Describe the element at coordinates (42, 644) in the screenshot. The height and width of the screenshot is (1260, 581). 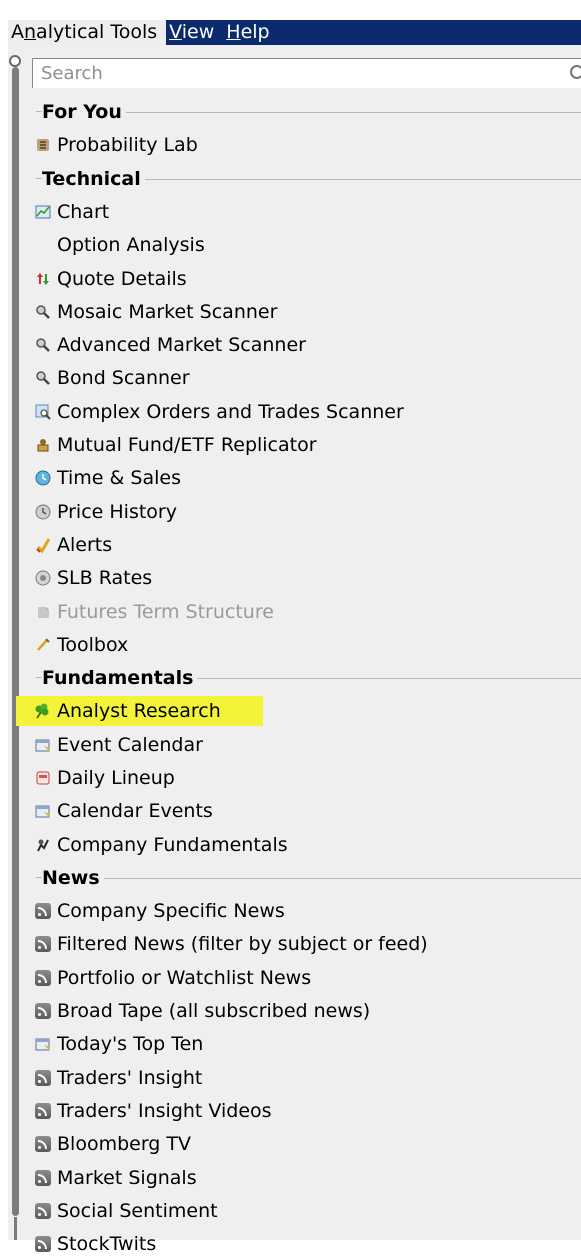
I see `toolbox-icon` at that location.